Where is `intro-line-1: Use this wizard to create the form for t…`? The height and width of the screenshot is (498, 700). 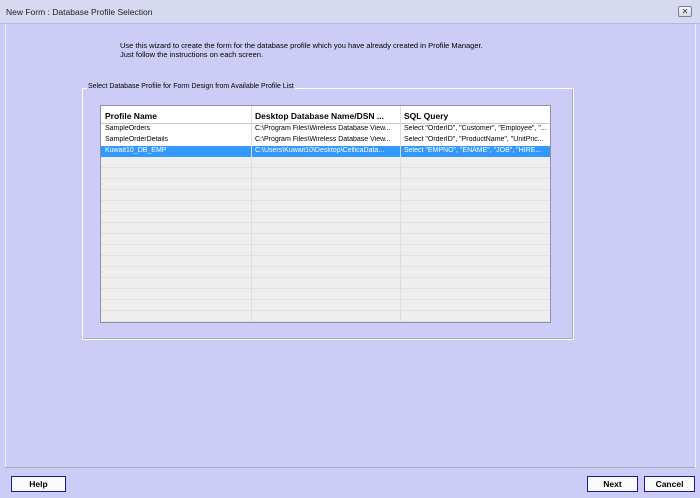 intro-line-1: Use this wizard to create the form for t… is located at coordinates (301, 45).